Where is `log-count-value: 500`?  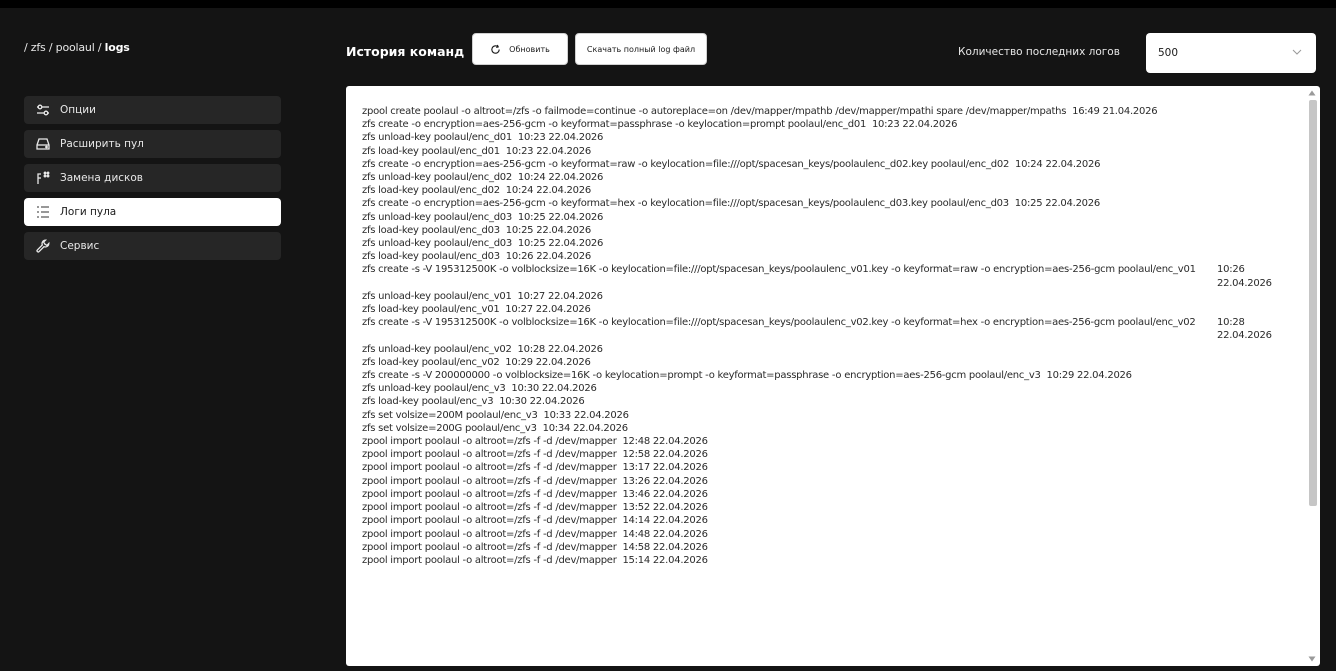 log-count-value: 500 is located at coordinates (1168, 53).